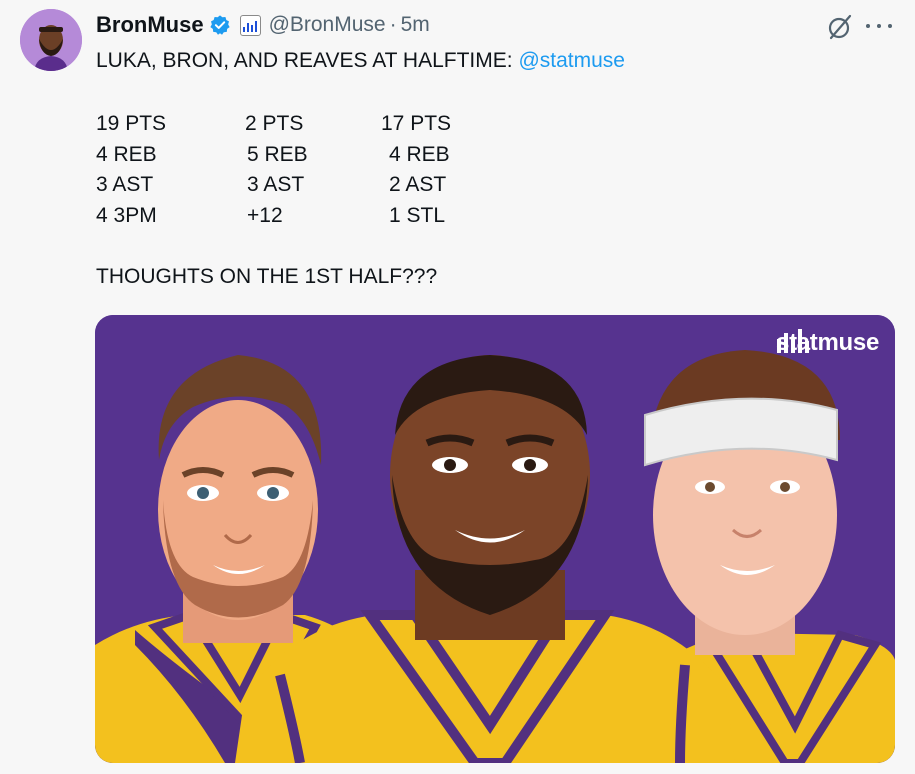  I want to click on bron-points: 2 PTS, so click(274, 123).